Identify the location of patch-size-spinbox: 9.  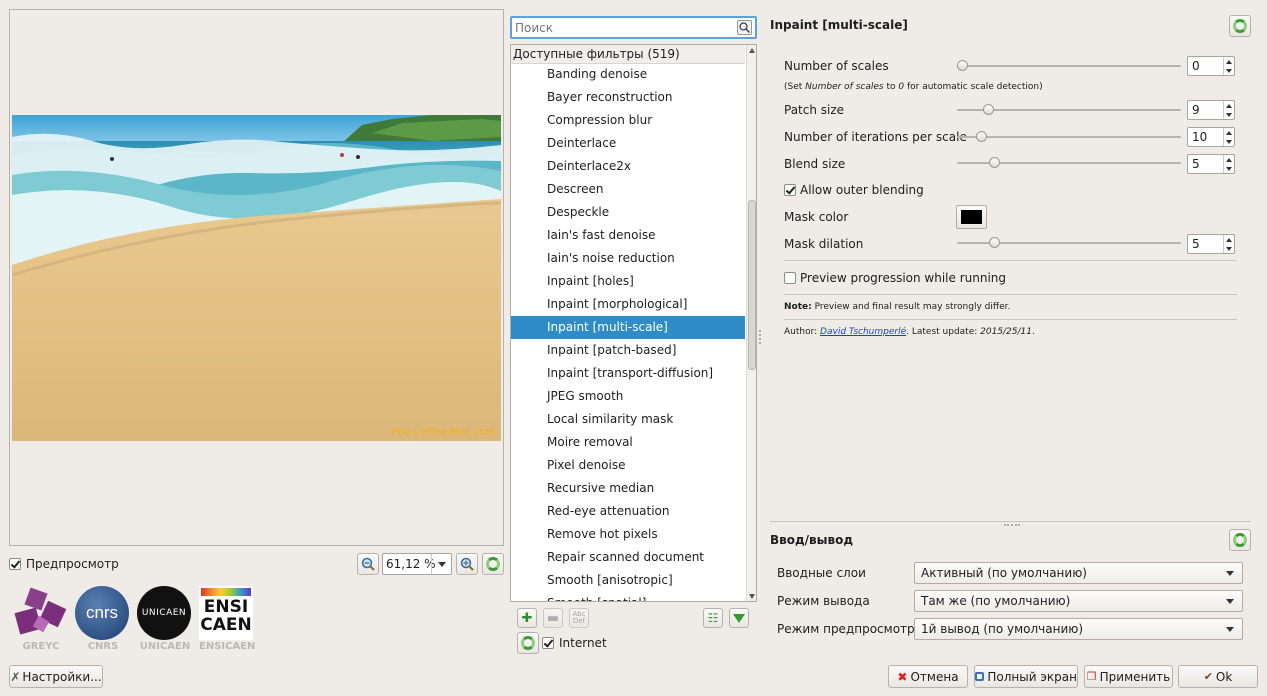
(1211, 110).